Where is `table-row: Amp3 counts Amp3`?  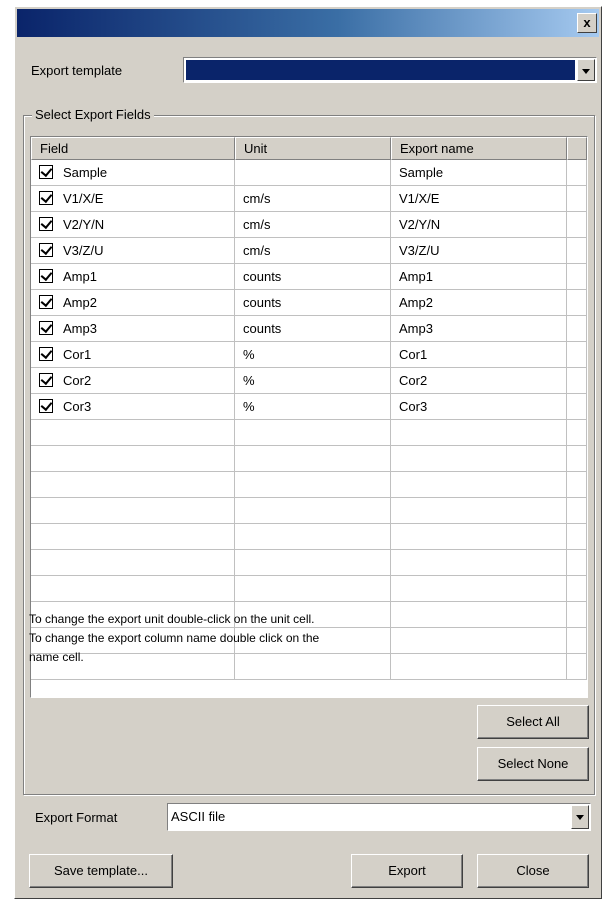
table-row: Amp3 counts Amp3 is located at coordinates (309, 329).